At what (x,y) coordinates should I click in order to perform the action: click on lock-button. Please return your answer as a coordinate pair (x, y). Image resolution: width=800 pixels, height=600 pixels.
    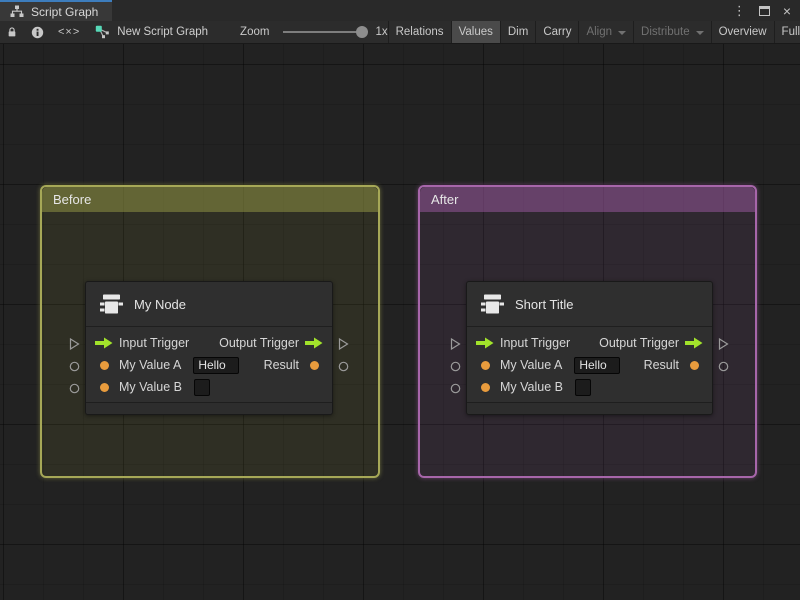
    Looking at the image, I should click on (12, 32).